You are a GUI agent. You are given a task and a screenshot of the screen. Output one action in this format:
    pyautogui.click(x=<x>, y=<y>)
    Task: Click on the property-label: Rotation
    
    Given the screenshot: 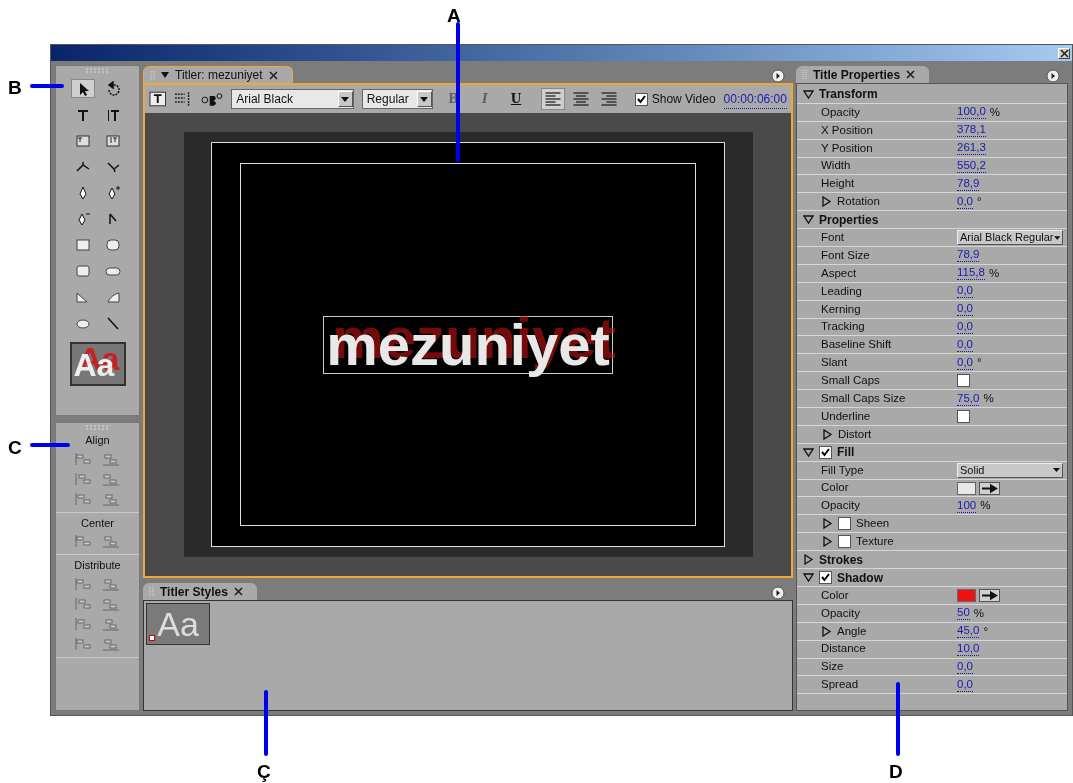 What is the action you would take?
    pyautogui.click(x=858, y=202)
    